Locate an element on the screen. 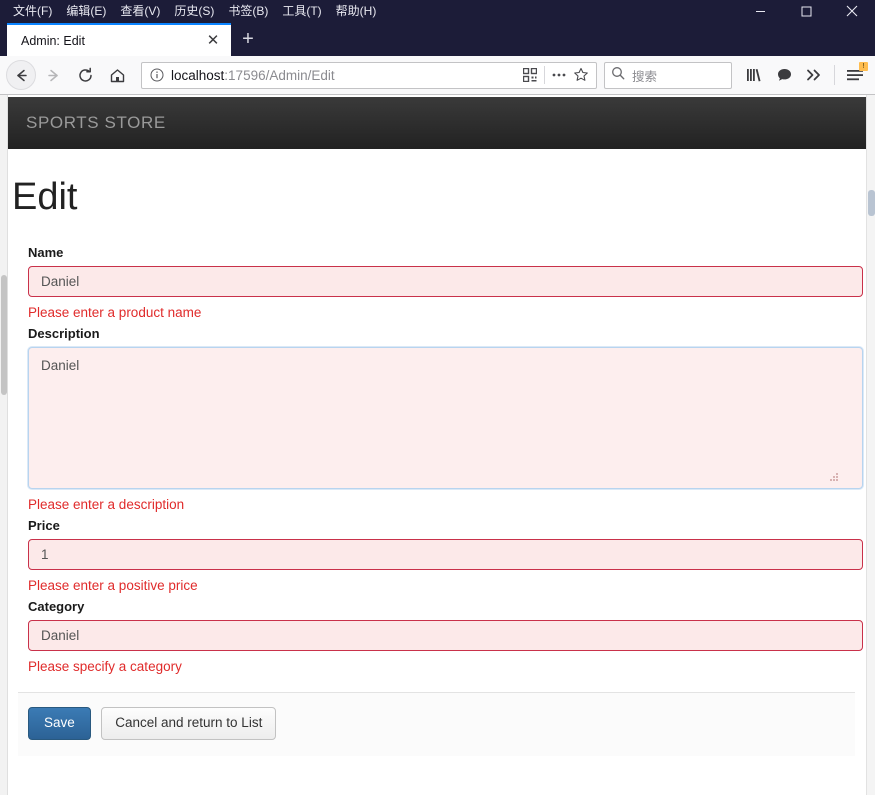 The image size is (875, 795). tab-strip: Admin: Edit ✕ + is located at coordinates (437, 39).